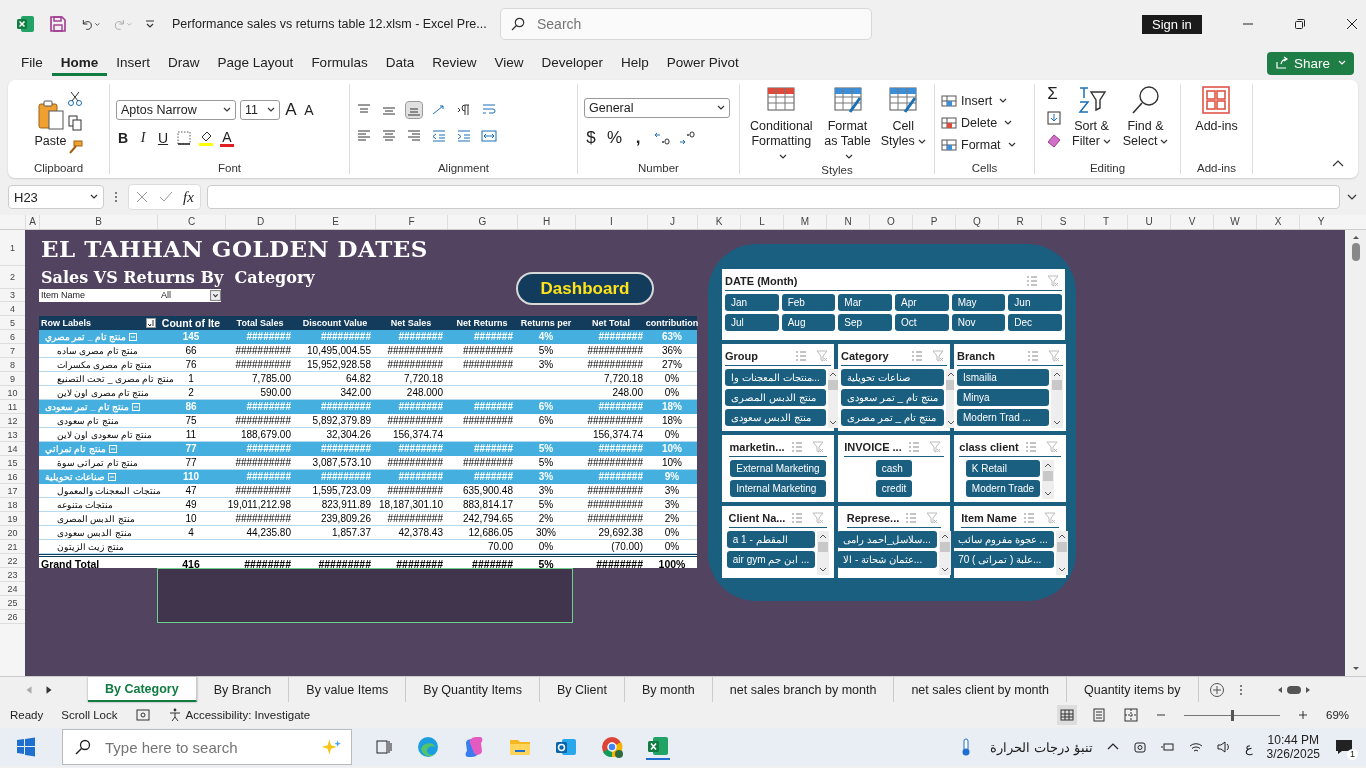  Describe the element at coordinates (977, 123) in the screenshot. I see `cells-button: Delete` at that location.